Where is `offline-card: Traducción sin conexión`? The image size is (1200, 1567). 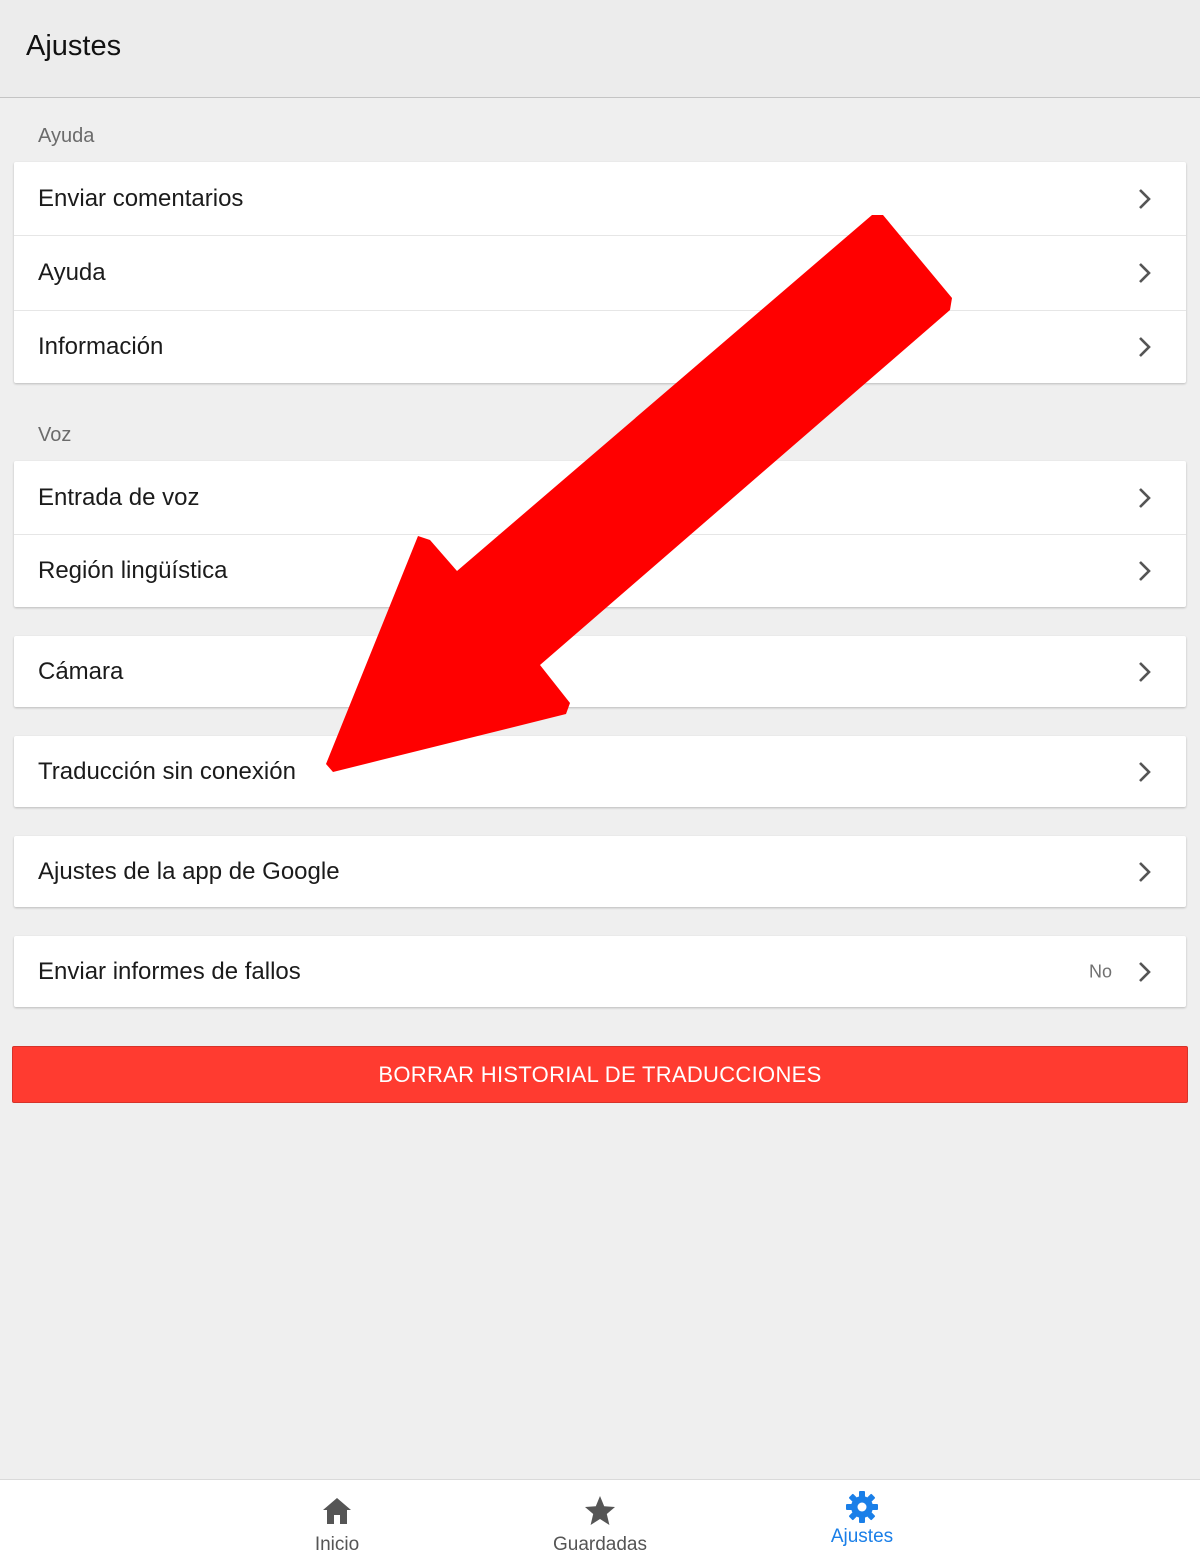
offline-card: Traducción sin conexión is located at coordinates (600, 771).